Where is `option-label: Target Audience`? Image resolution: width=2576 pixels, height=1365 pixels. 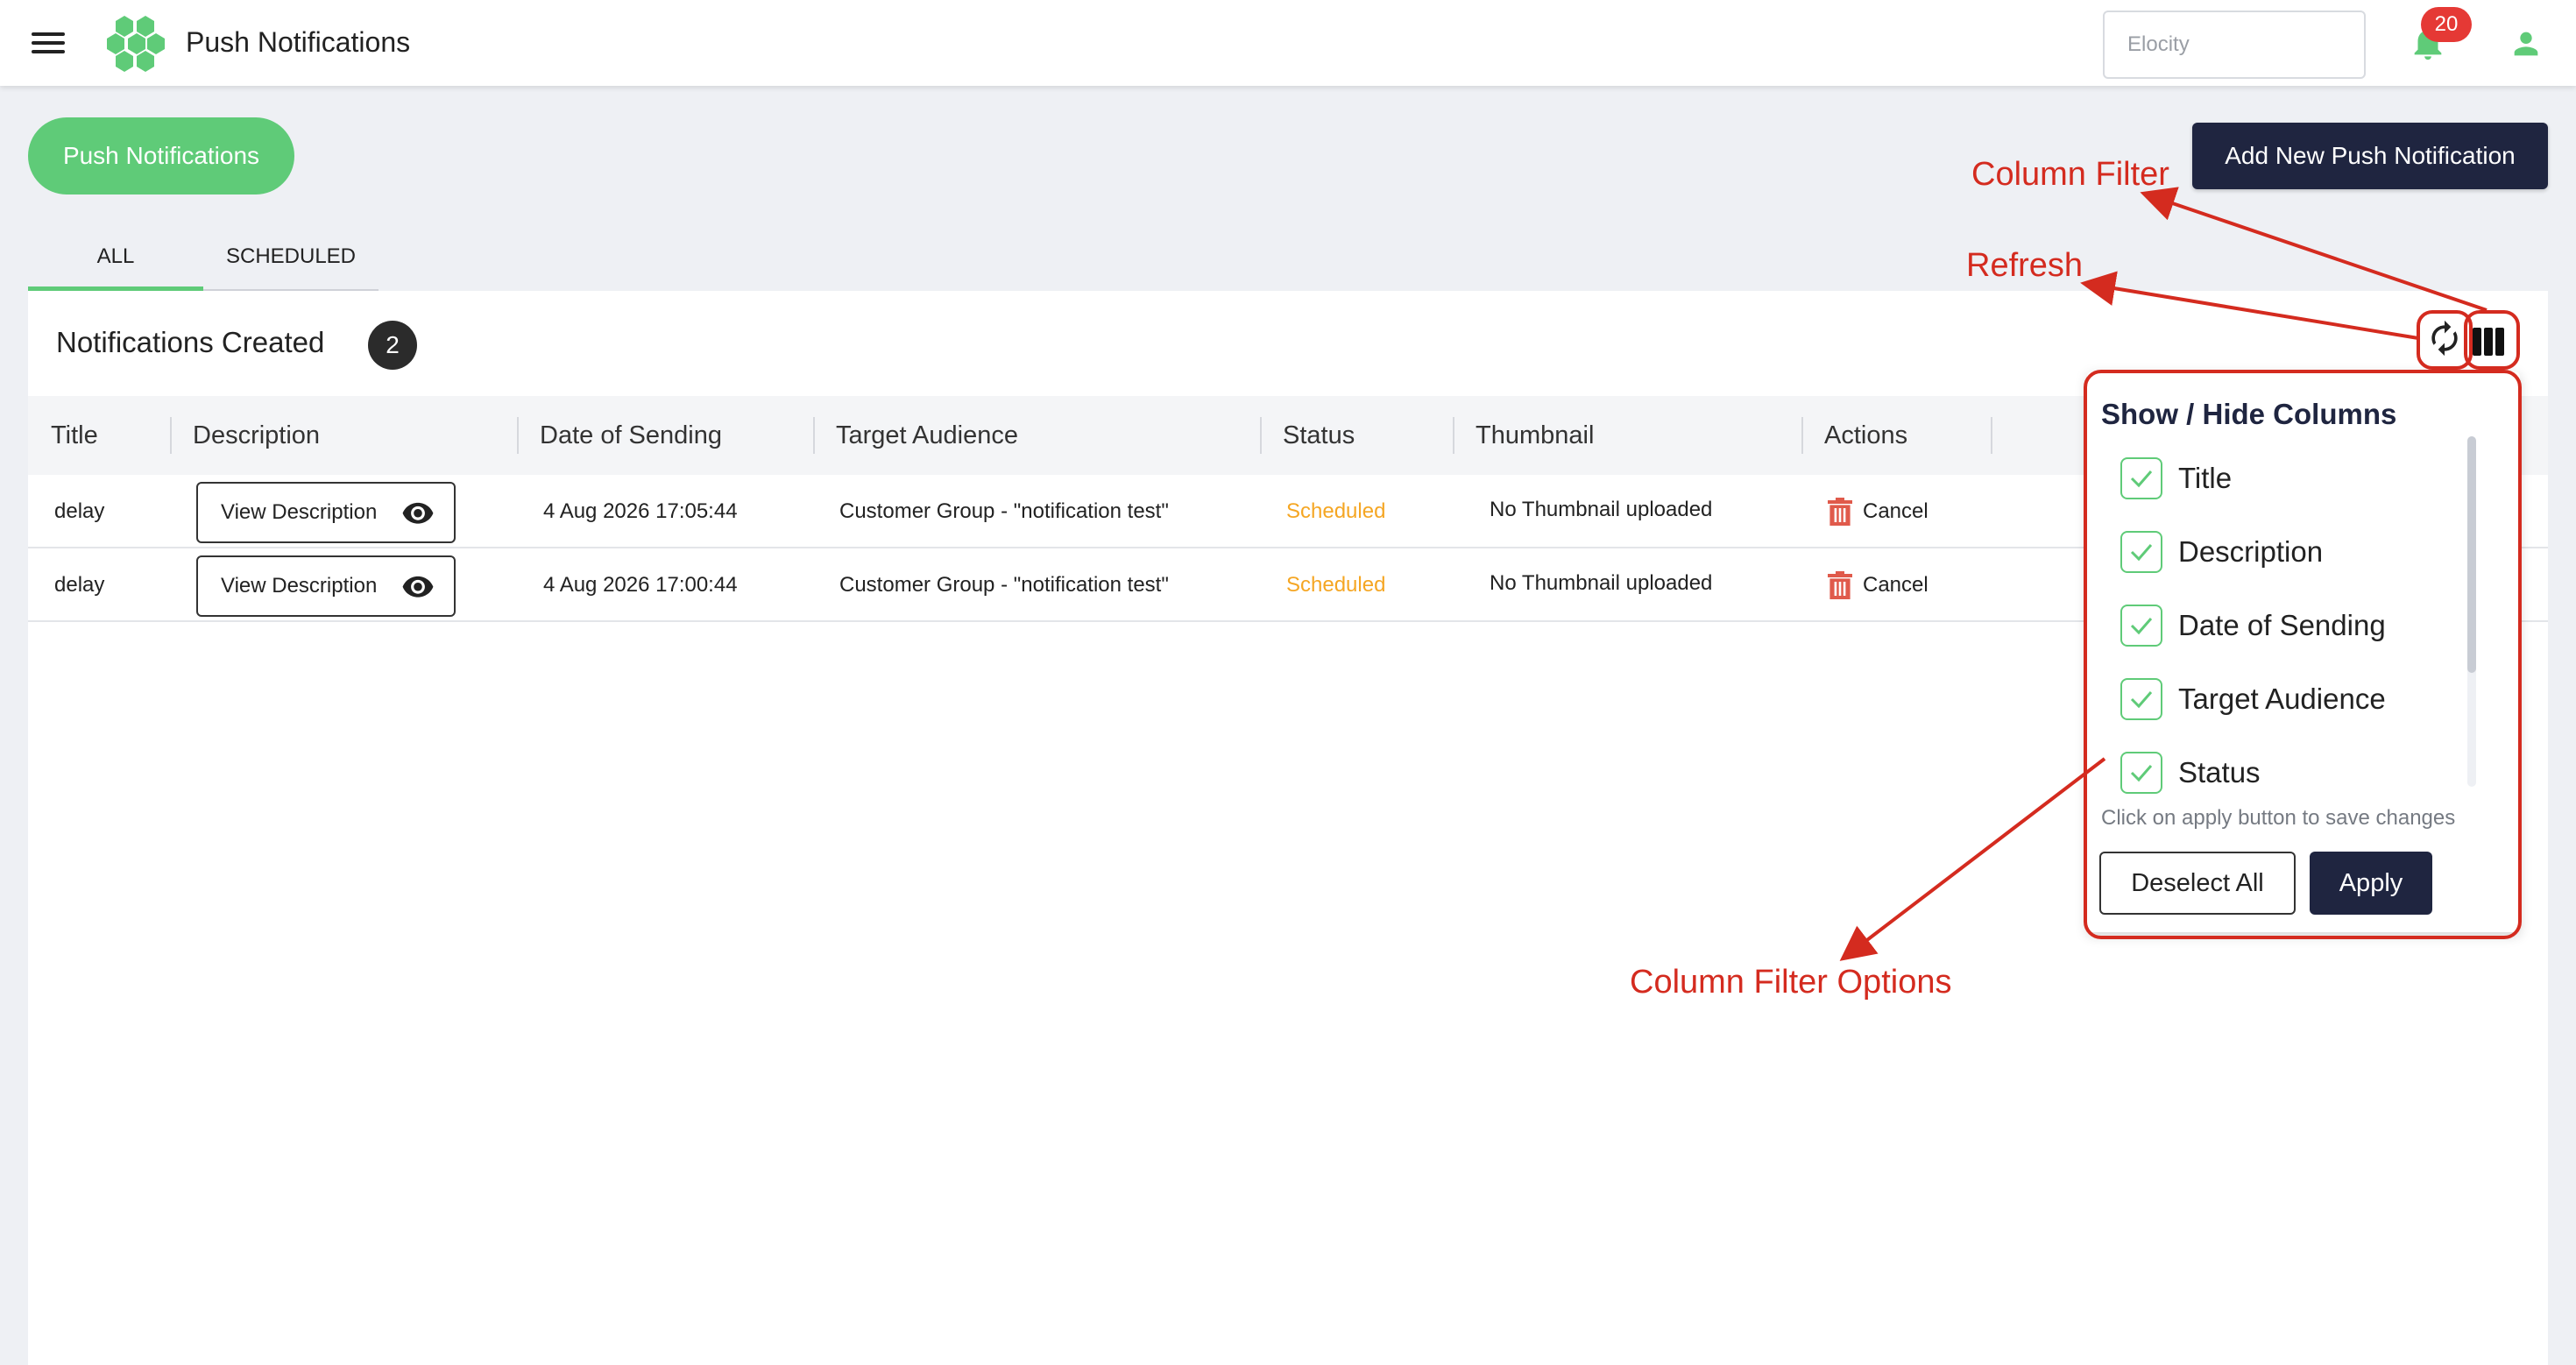
option-label: Target Audience is located at coordinates (2282, 698).